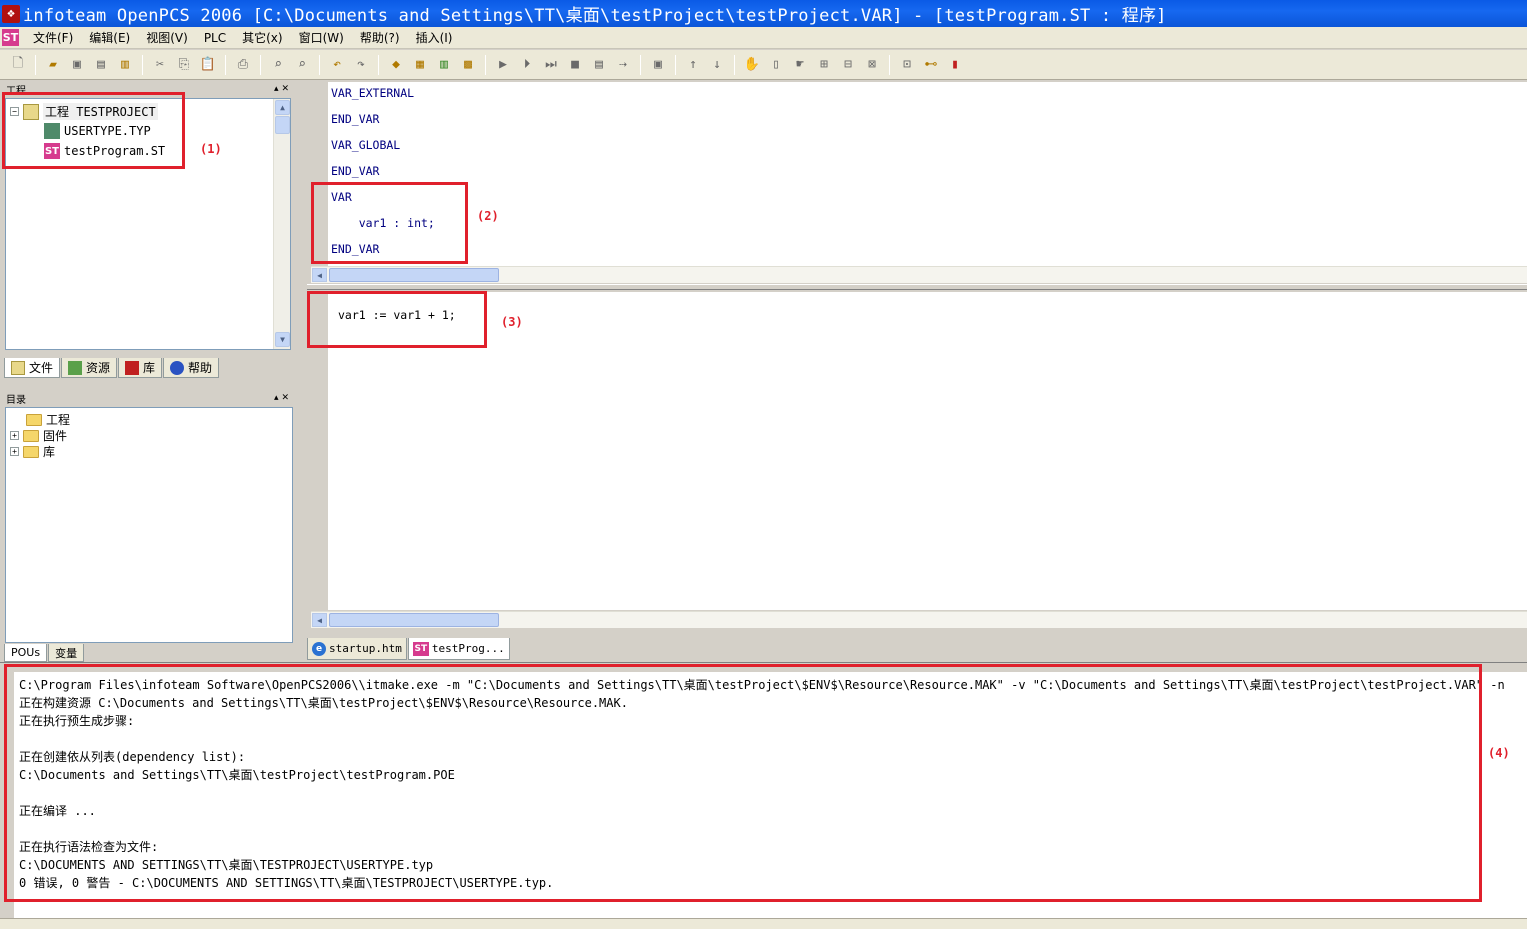 The image size is (1527, 929). Describe the element at coordinates (109, 37) in the screenshot. I see `menu-edit: 编辑(E)` at that location.